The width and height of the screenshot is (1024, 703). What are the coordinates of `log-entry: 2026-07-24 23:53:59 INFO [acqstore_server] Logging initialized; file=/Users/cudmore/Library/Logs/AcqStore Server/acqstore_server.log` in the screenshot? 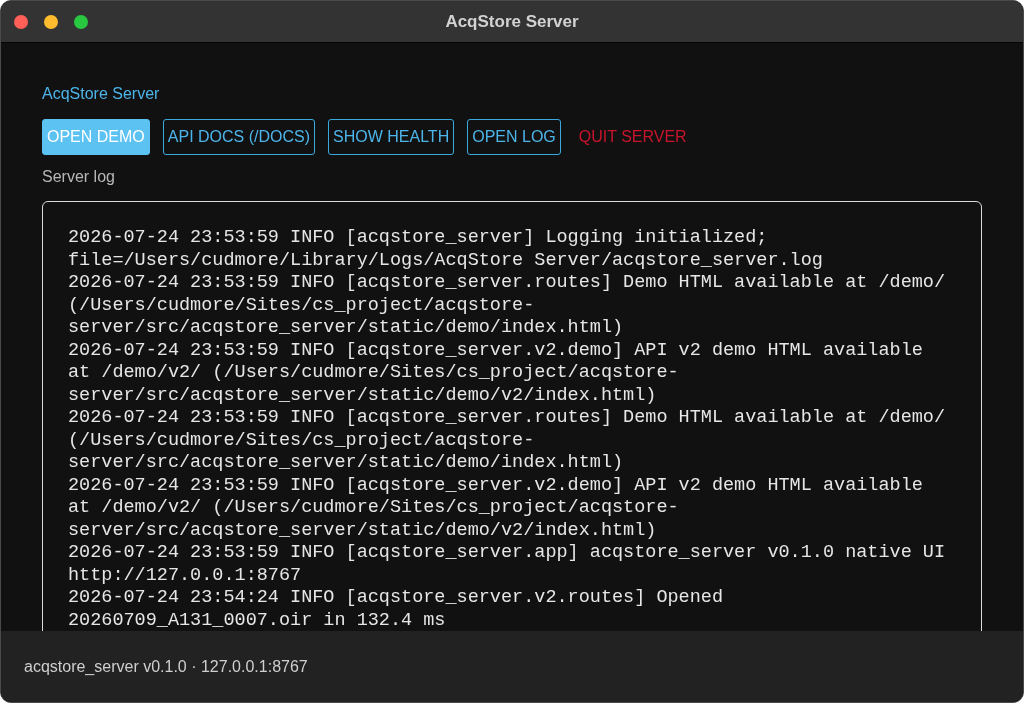 It's located at (446, 249).